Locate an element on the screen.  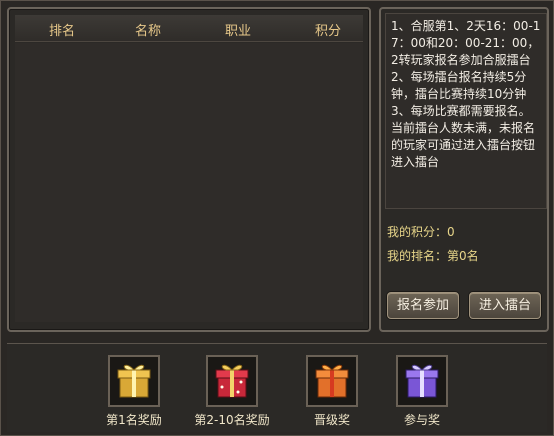
reward-top10: 第2-10名奖励 is located at coordinates (232, 391).